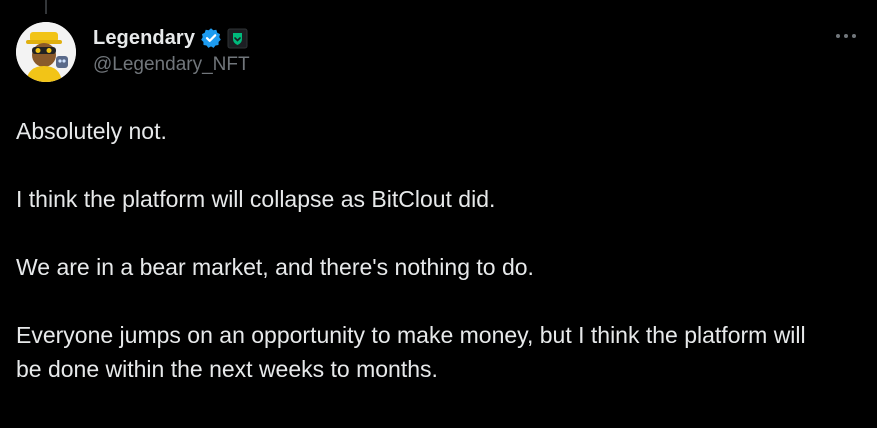 The width and height of the screenshot is (877, 428). What do you see at coordinates (46, 7) in the screenshot?
I see `thread-connector-line` at bounding box center [46, 7].